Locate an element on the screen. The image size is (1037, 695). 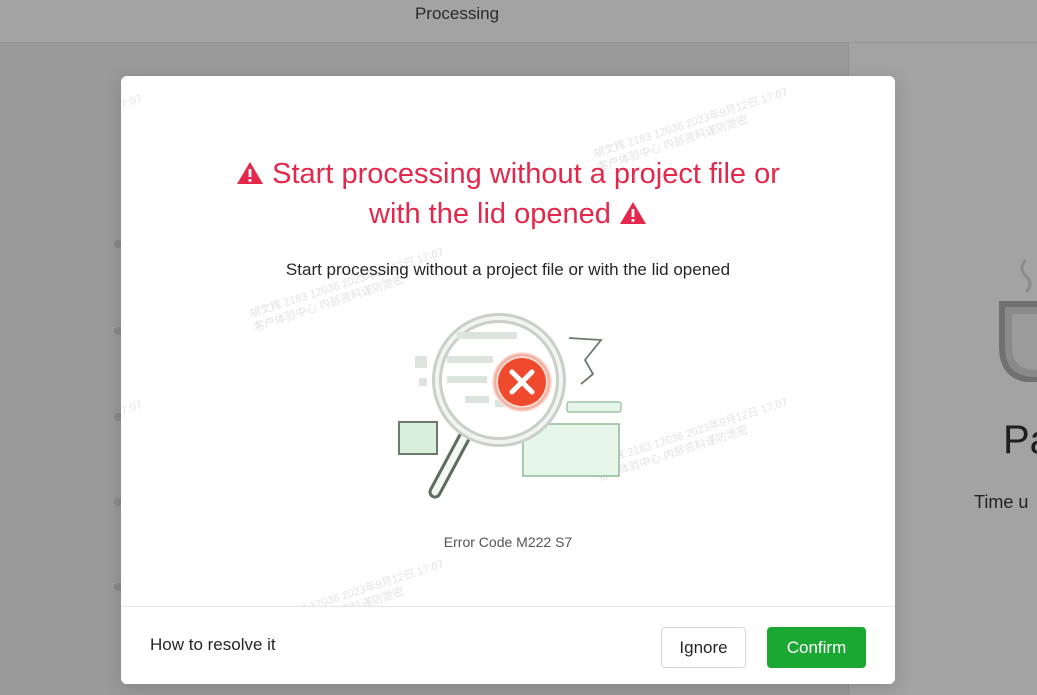
app-header: Processing is located at coordinates (518, 21).